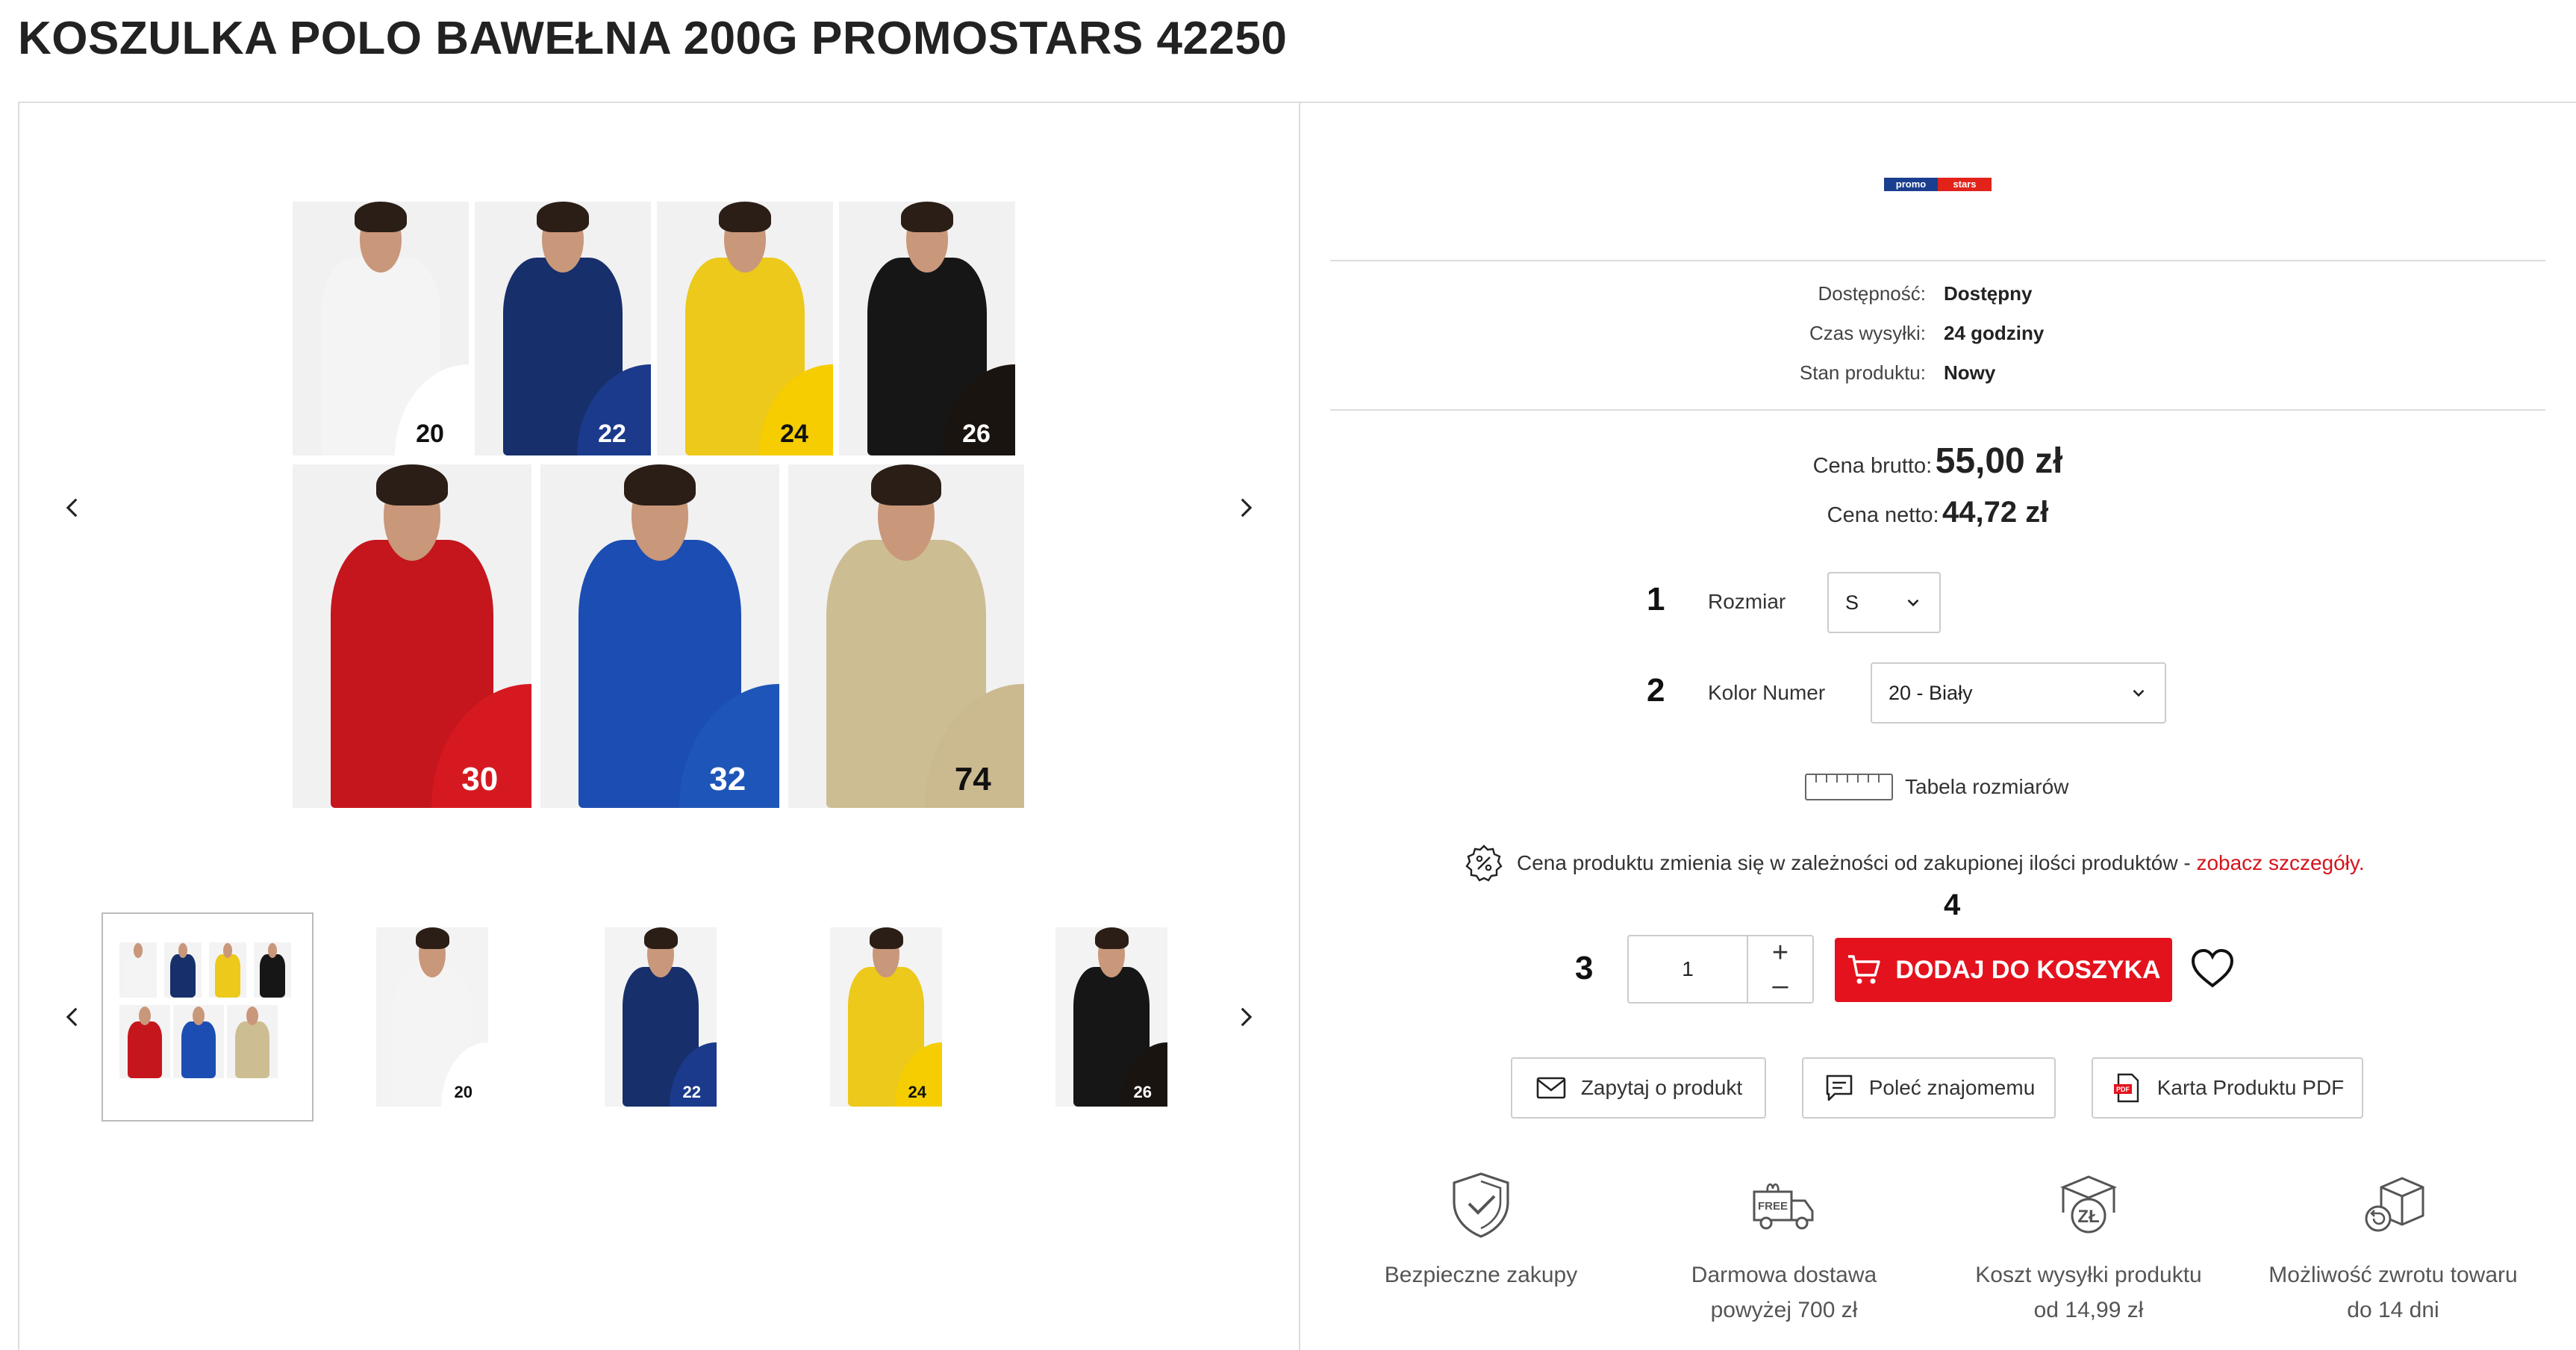 This screenshot has width=2576, height=1350. Describe the element at coordinates (2088, 1217) in the screenshot. I see `svg-text: ZŁ` at that location.